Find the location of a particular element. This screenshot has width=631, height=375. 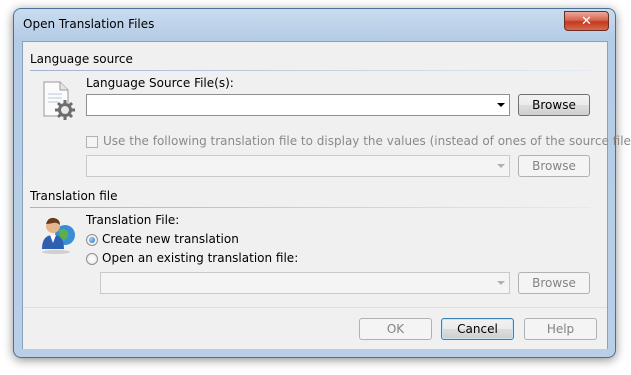

browse-existing-translation-button: Browse is located at coordinates (554, 283).